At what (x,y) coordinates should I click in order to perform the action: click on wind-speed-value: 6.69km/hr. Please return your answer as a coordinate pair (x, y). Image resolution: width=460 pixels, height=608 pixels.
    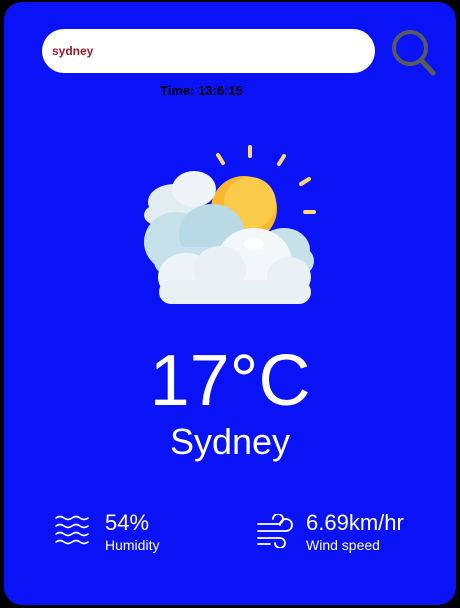
    Looking at the image, I should click on (355, 522).